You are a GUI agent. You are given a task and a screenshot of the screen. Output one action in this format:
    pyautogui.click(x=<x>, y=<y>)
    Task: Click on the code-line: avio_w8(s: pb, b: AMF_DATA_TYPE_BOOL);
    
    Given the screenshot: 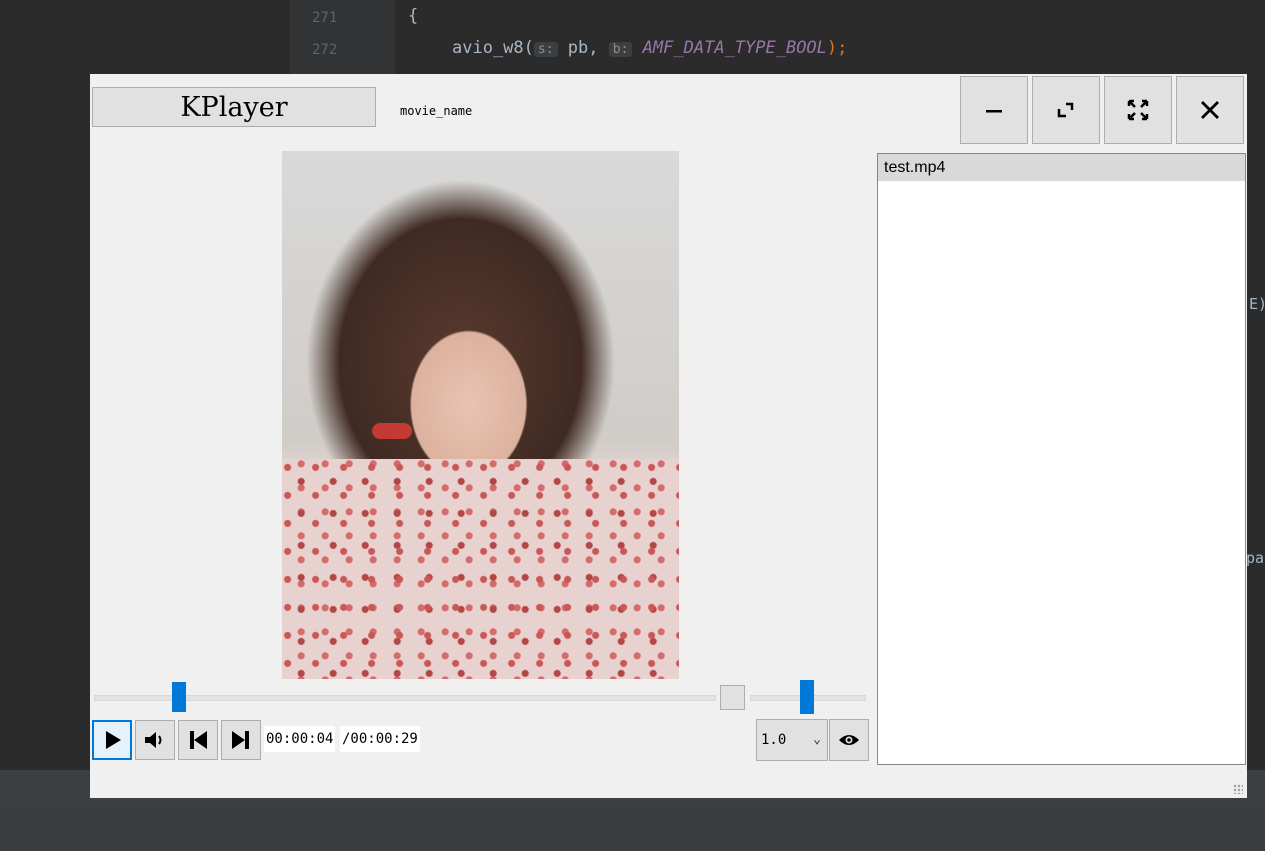 What is the action you would take?
    pyautogui.click(x=649, y=48)
    